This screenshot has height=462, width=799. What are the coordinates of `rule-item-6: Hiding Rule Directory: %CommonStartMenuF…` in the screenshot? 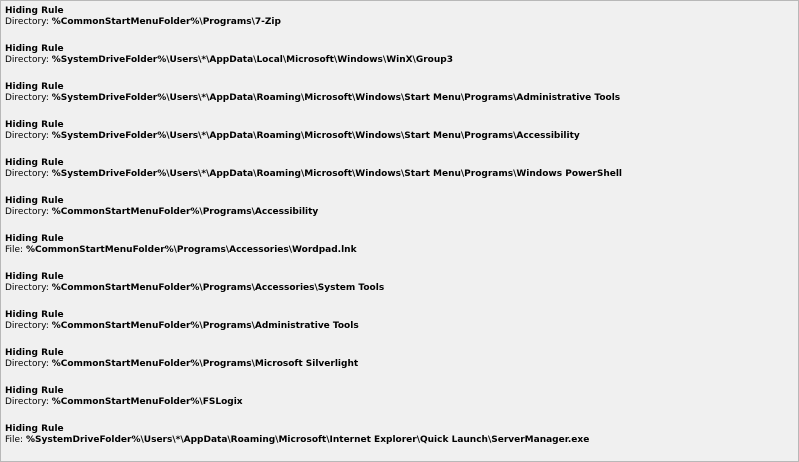 It's located at (401, 215).